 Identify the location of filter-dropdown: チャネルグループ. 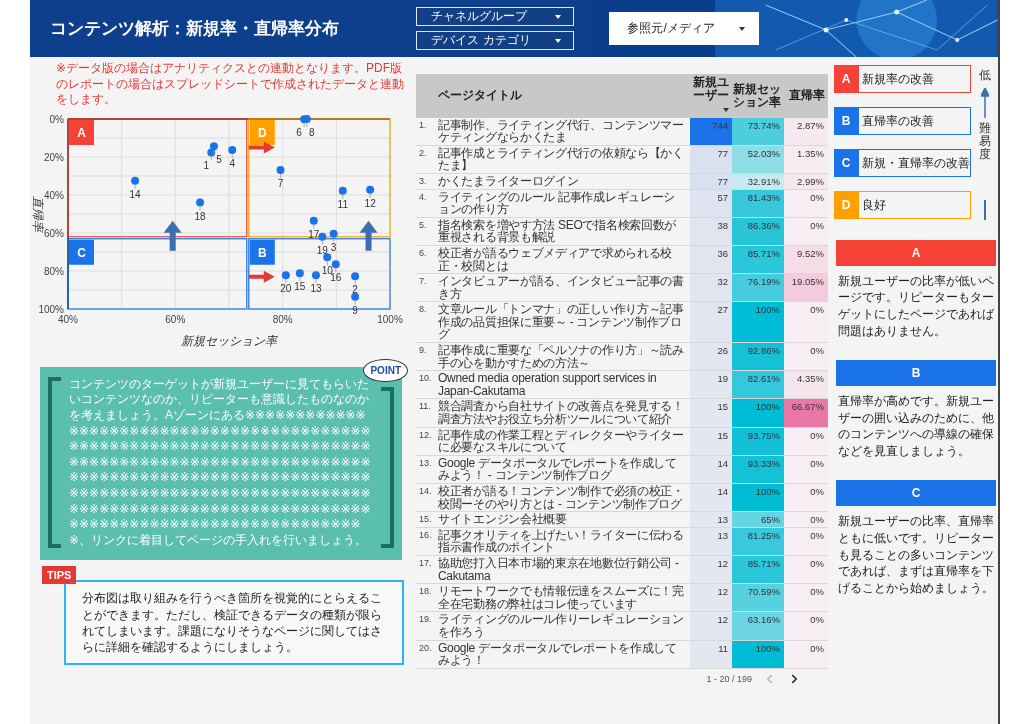
(495, 16).